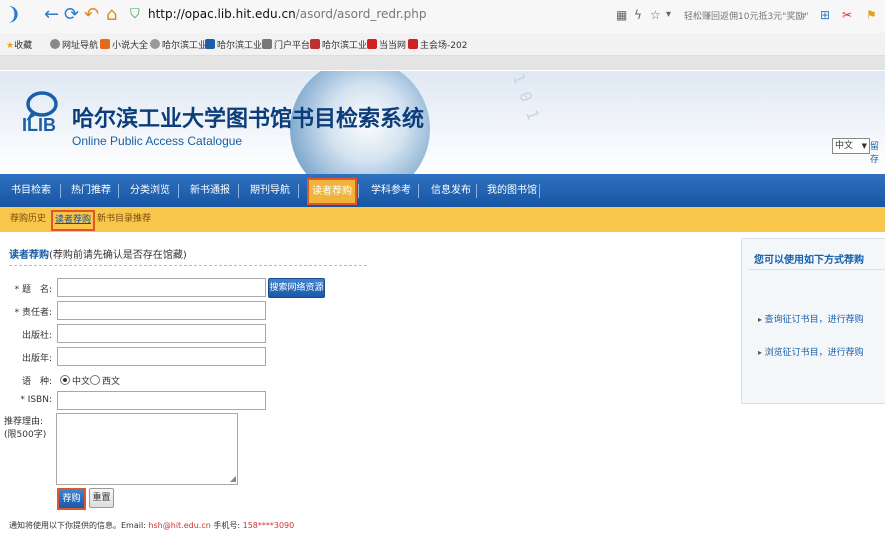 This screenshot has width=885, height=540. I want to click on qr-icon: ▦, so click(621, 15).